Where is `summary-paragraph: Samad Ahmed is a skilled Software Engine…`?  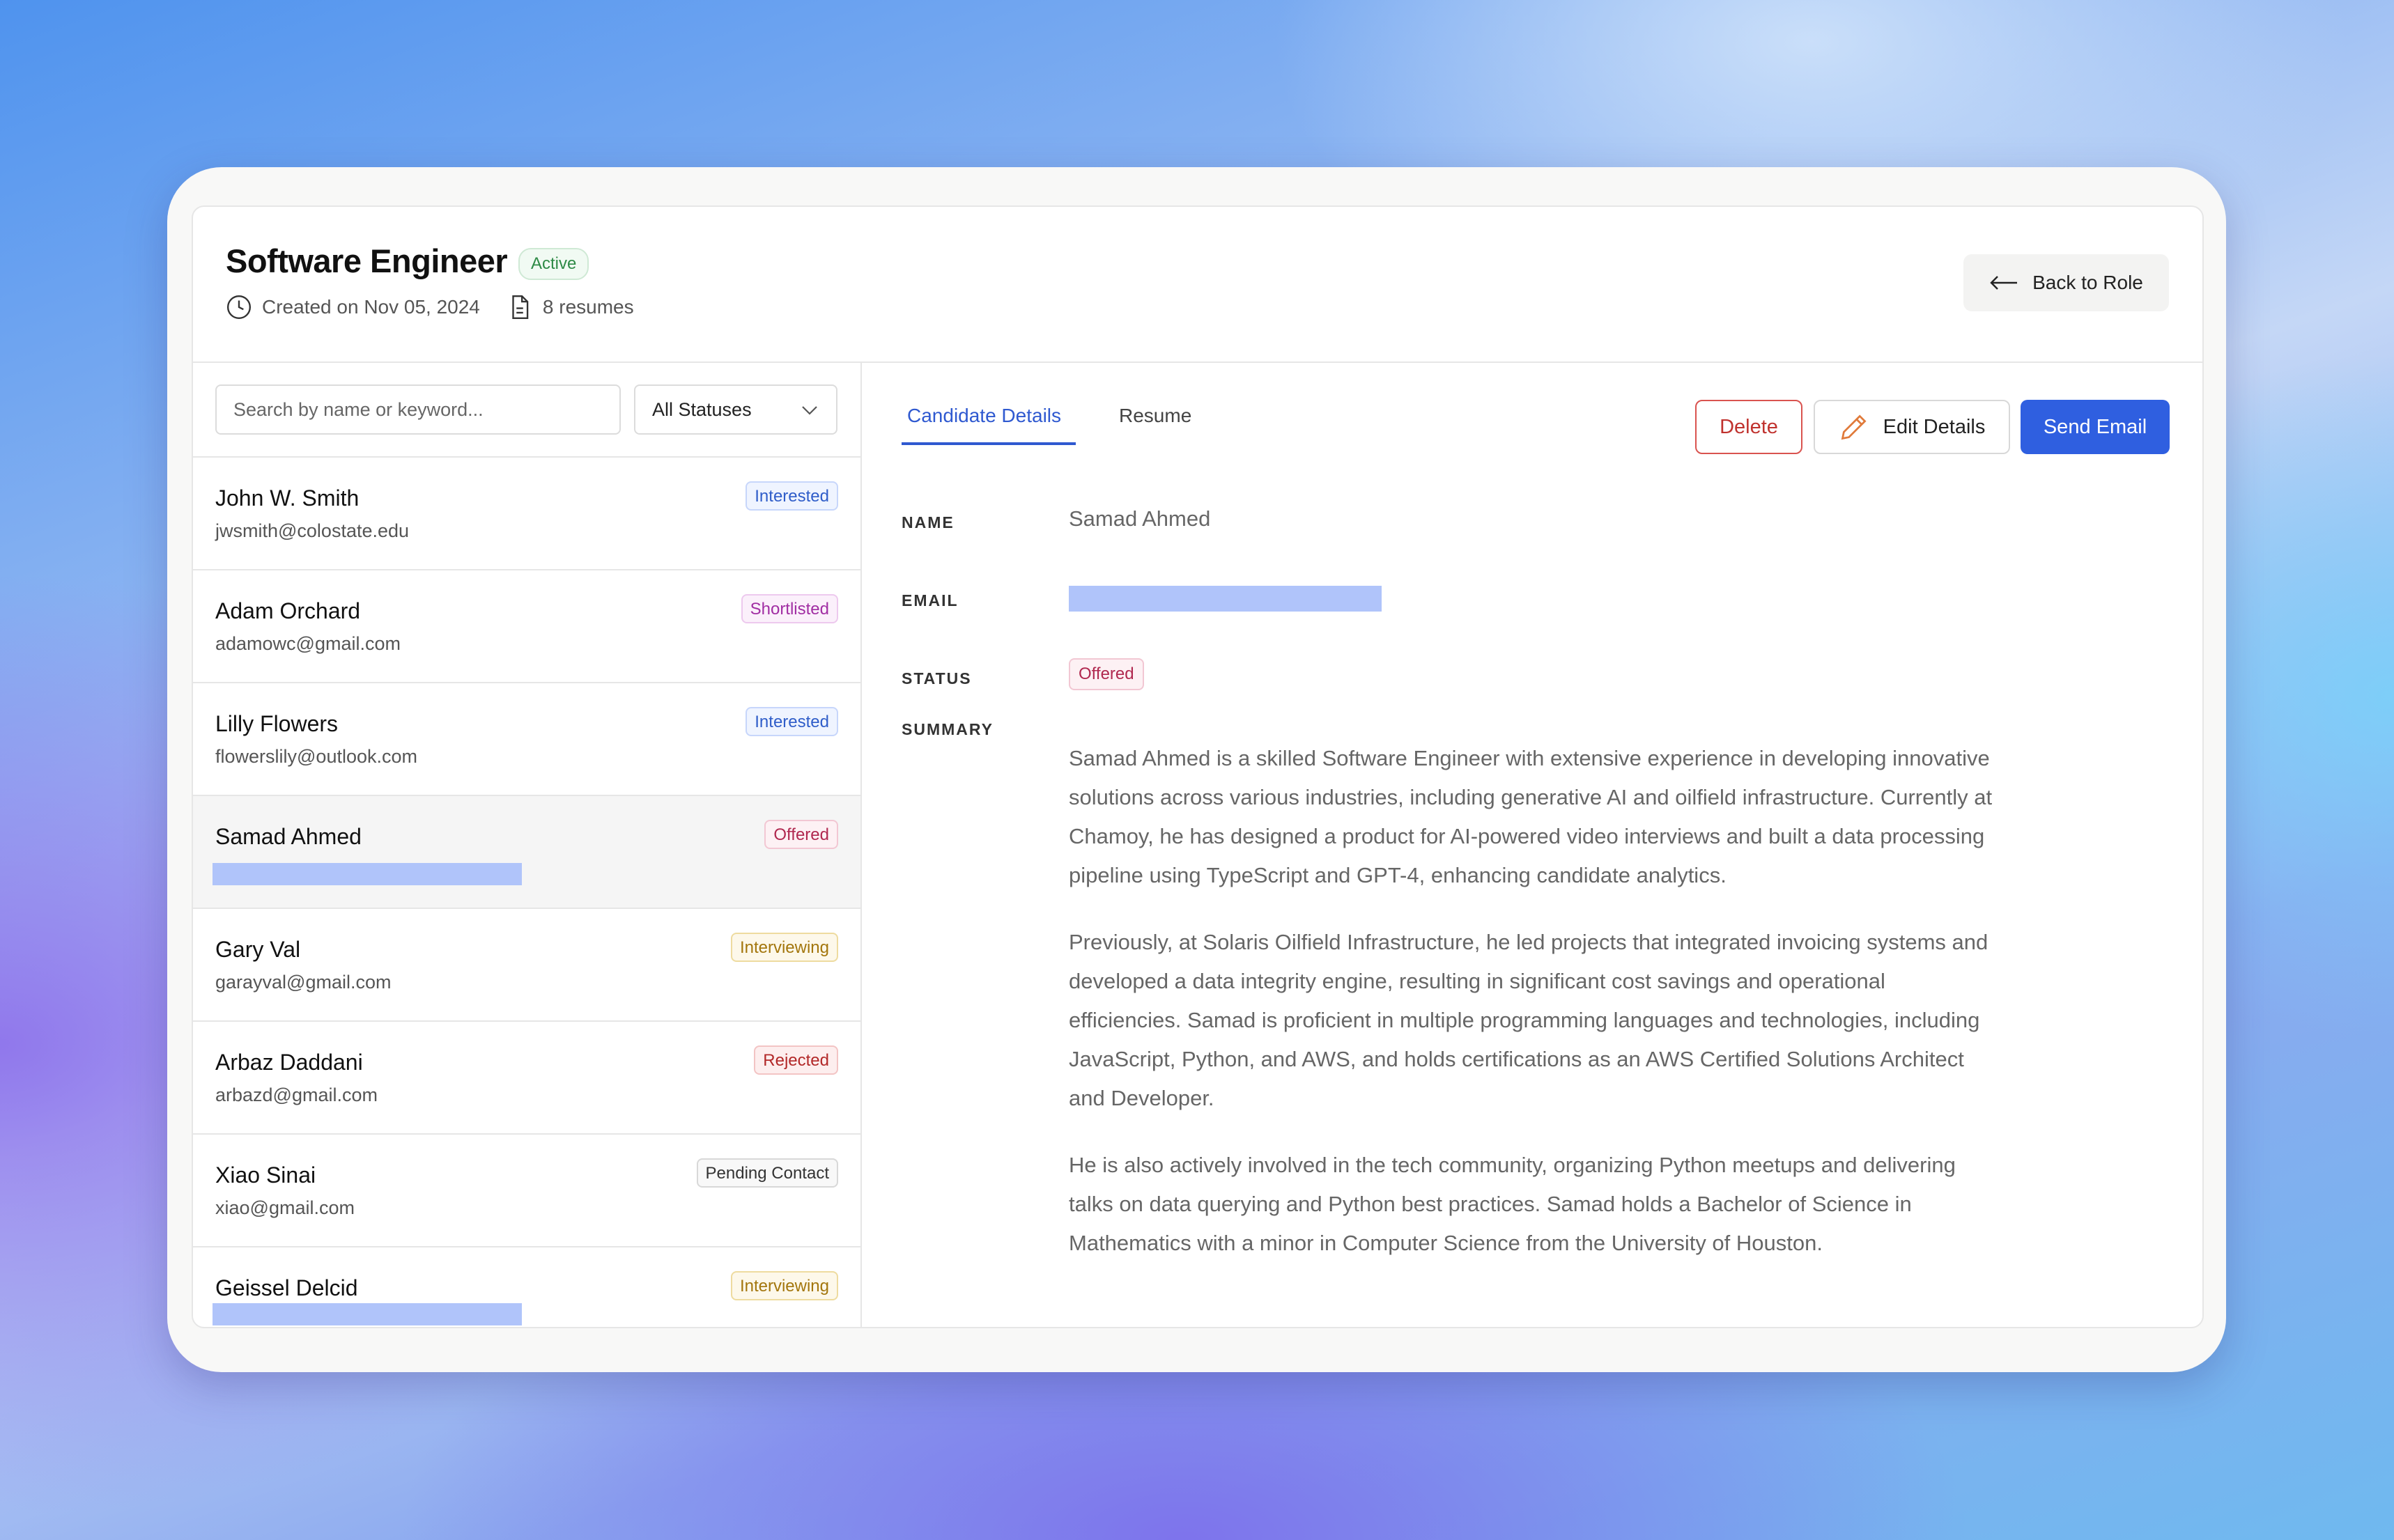 summary-paragraph: Samad Ahmed is a skilled Software Engine… is located at coordinates (1531, 817).